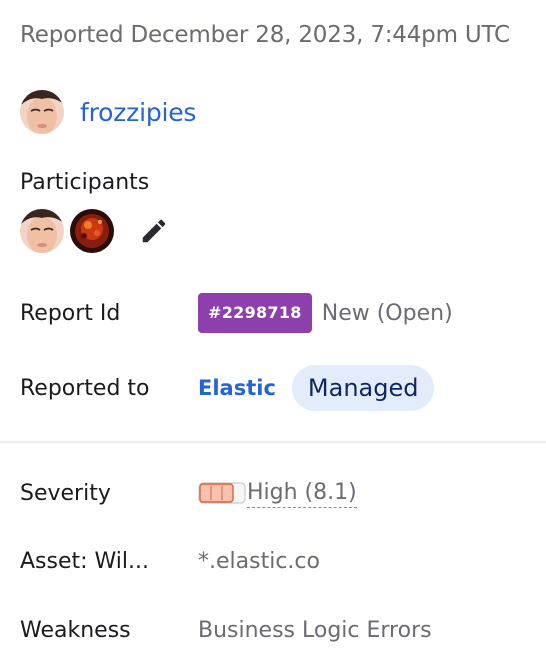 Image resolution: width=546 pixels, height=651 pixels. Describe the element at coordinates (75, 630) in the screenshot. I see `weakness-label: Weakness` at that location.